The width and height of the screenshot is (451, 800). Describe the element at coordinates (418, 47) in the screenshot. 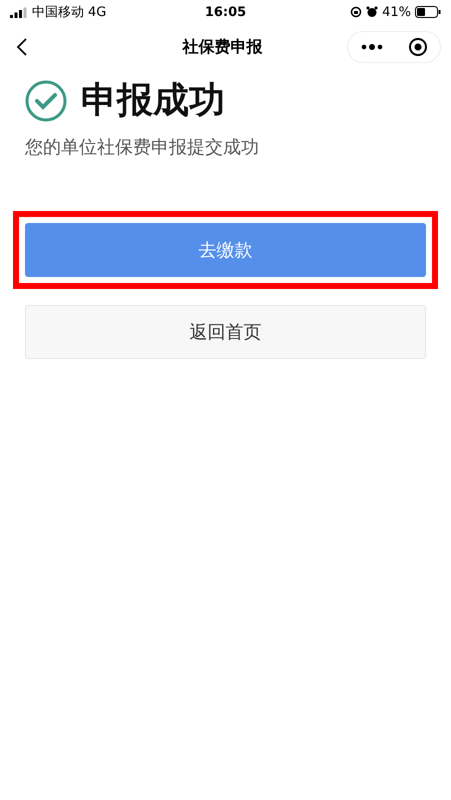

I see `close-icon` at that location.